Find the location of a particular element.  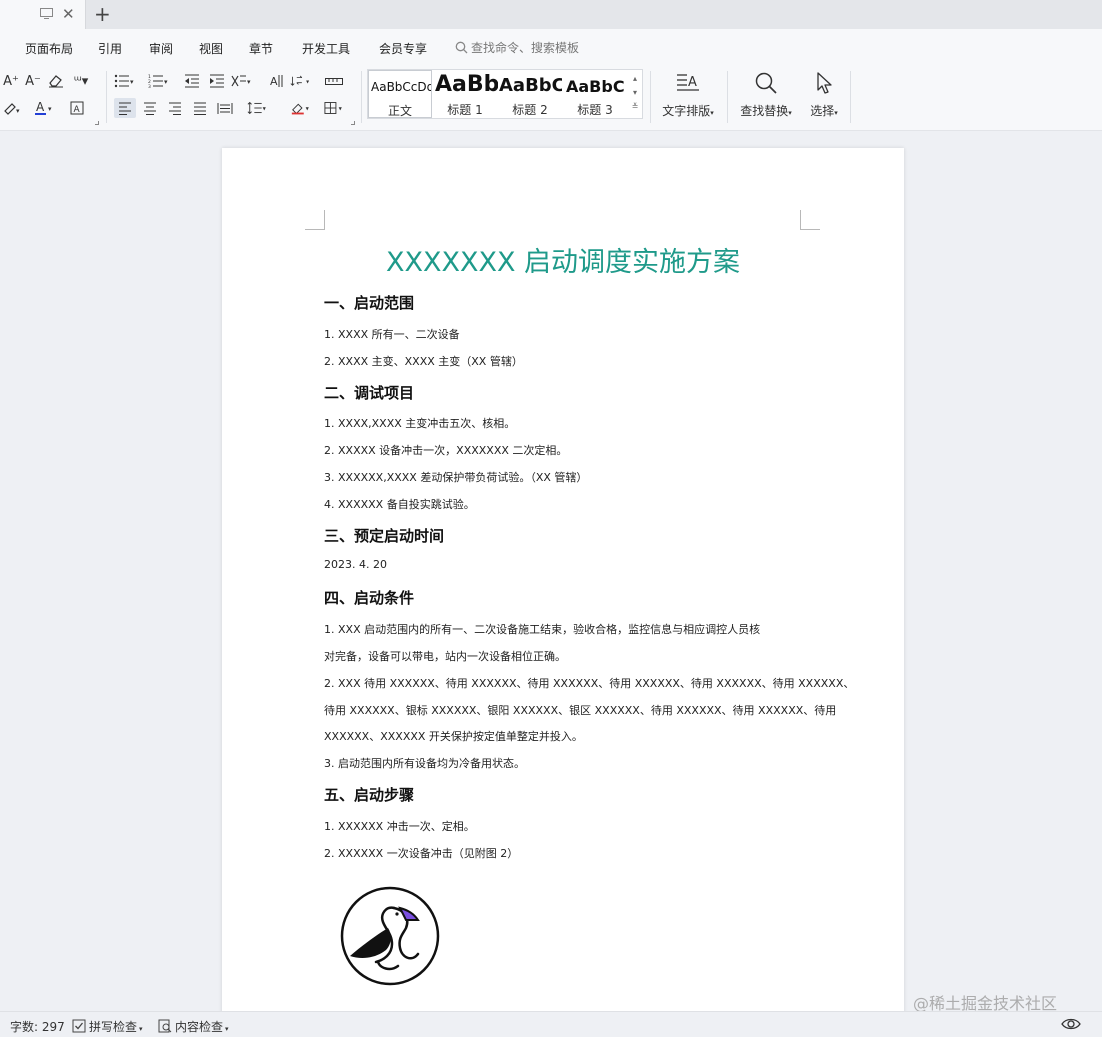

justify-icon is located at coordinates (200, 108).